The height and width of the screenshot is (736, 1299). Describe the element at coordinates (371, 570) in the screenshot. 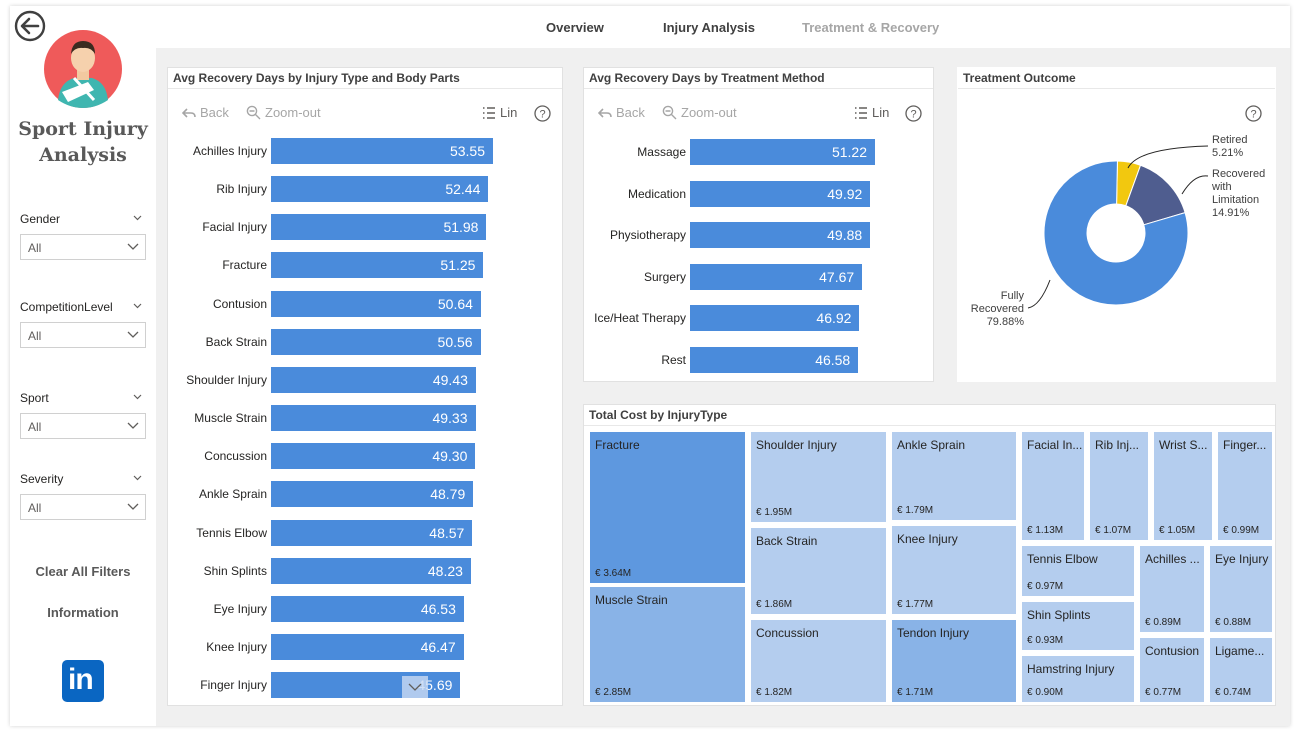

I see `bar-shin-splints: 48.23` at that location.